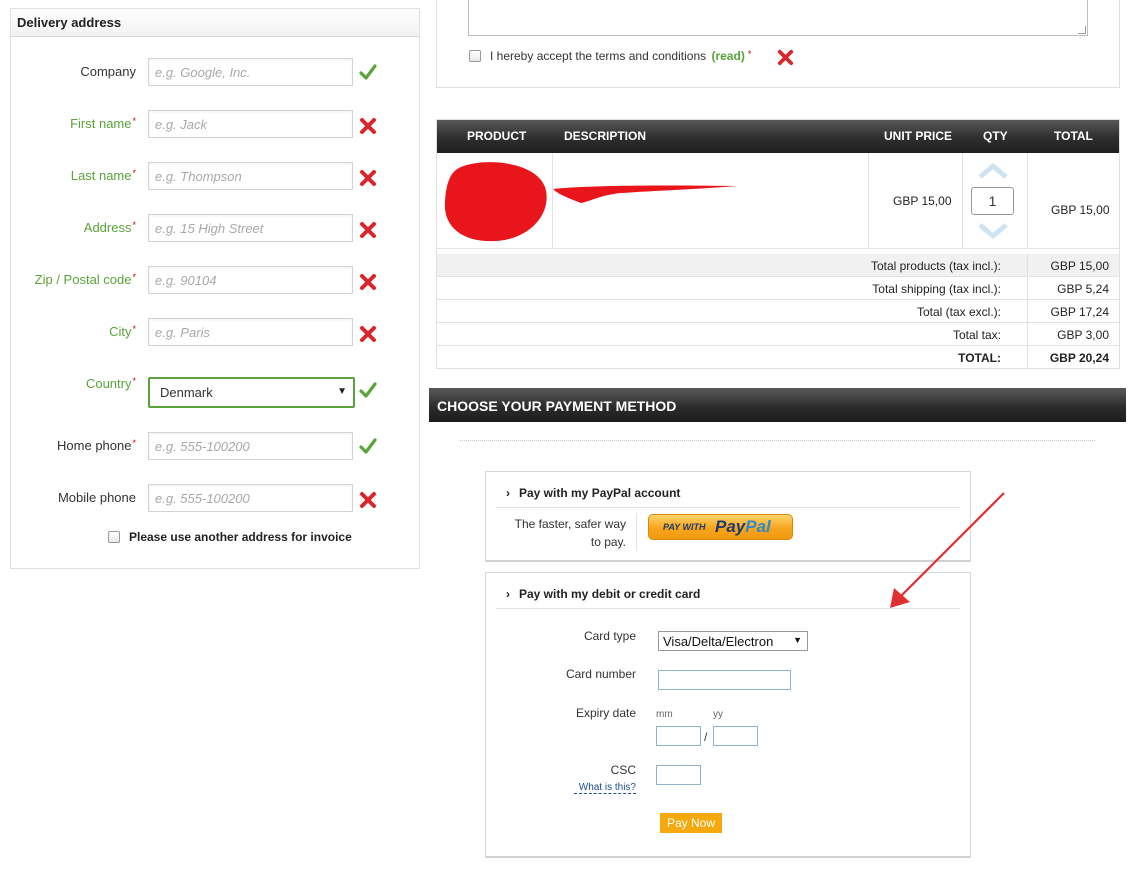 This screenshot has width=1137, height=873. What do you see at coordinates (114, 537) in the screenshot?
I see `invoice-address-checkbox` at bounding box center [114, 537].